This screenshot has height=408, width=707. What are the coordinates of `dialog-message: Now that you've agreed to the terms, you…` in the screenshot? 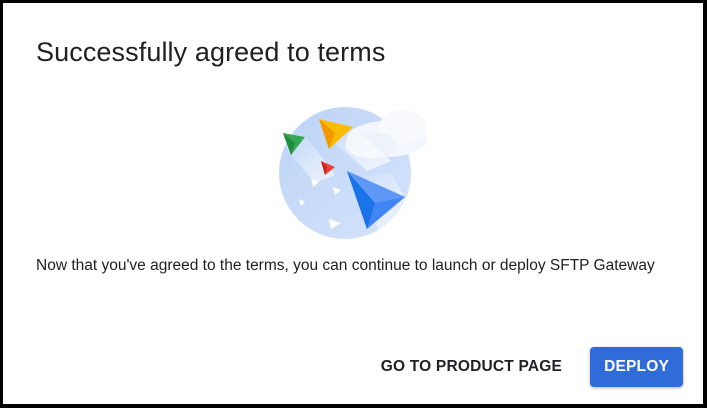 It's located at (345, 265).